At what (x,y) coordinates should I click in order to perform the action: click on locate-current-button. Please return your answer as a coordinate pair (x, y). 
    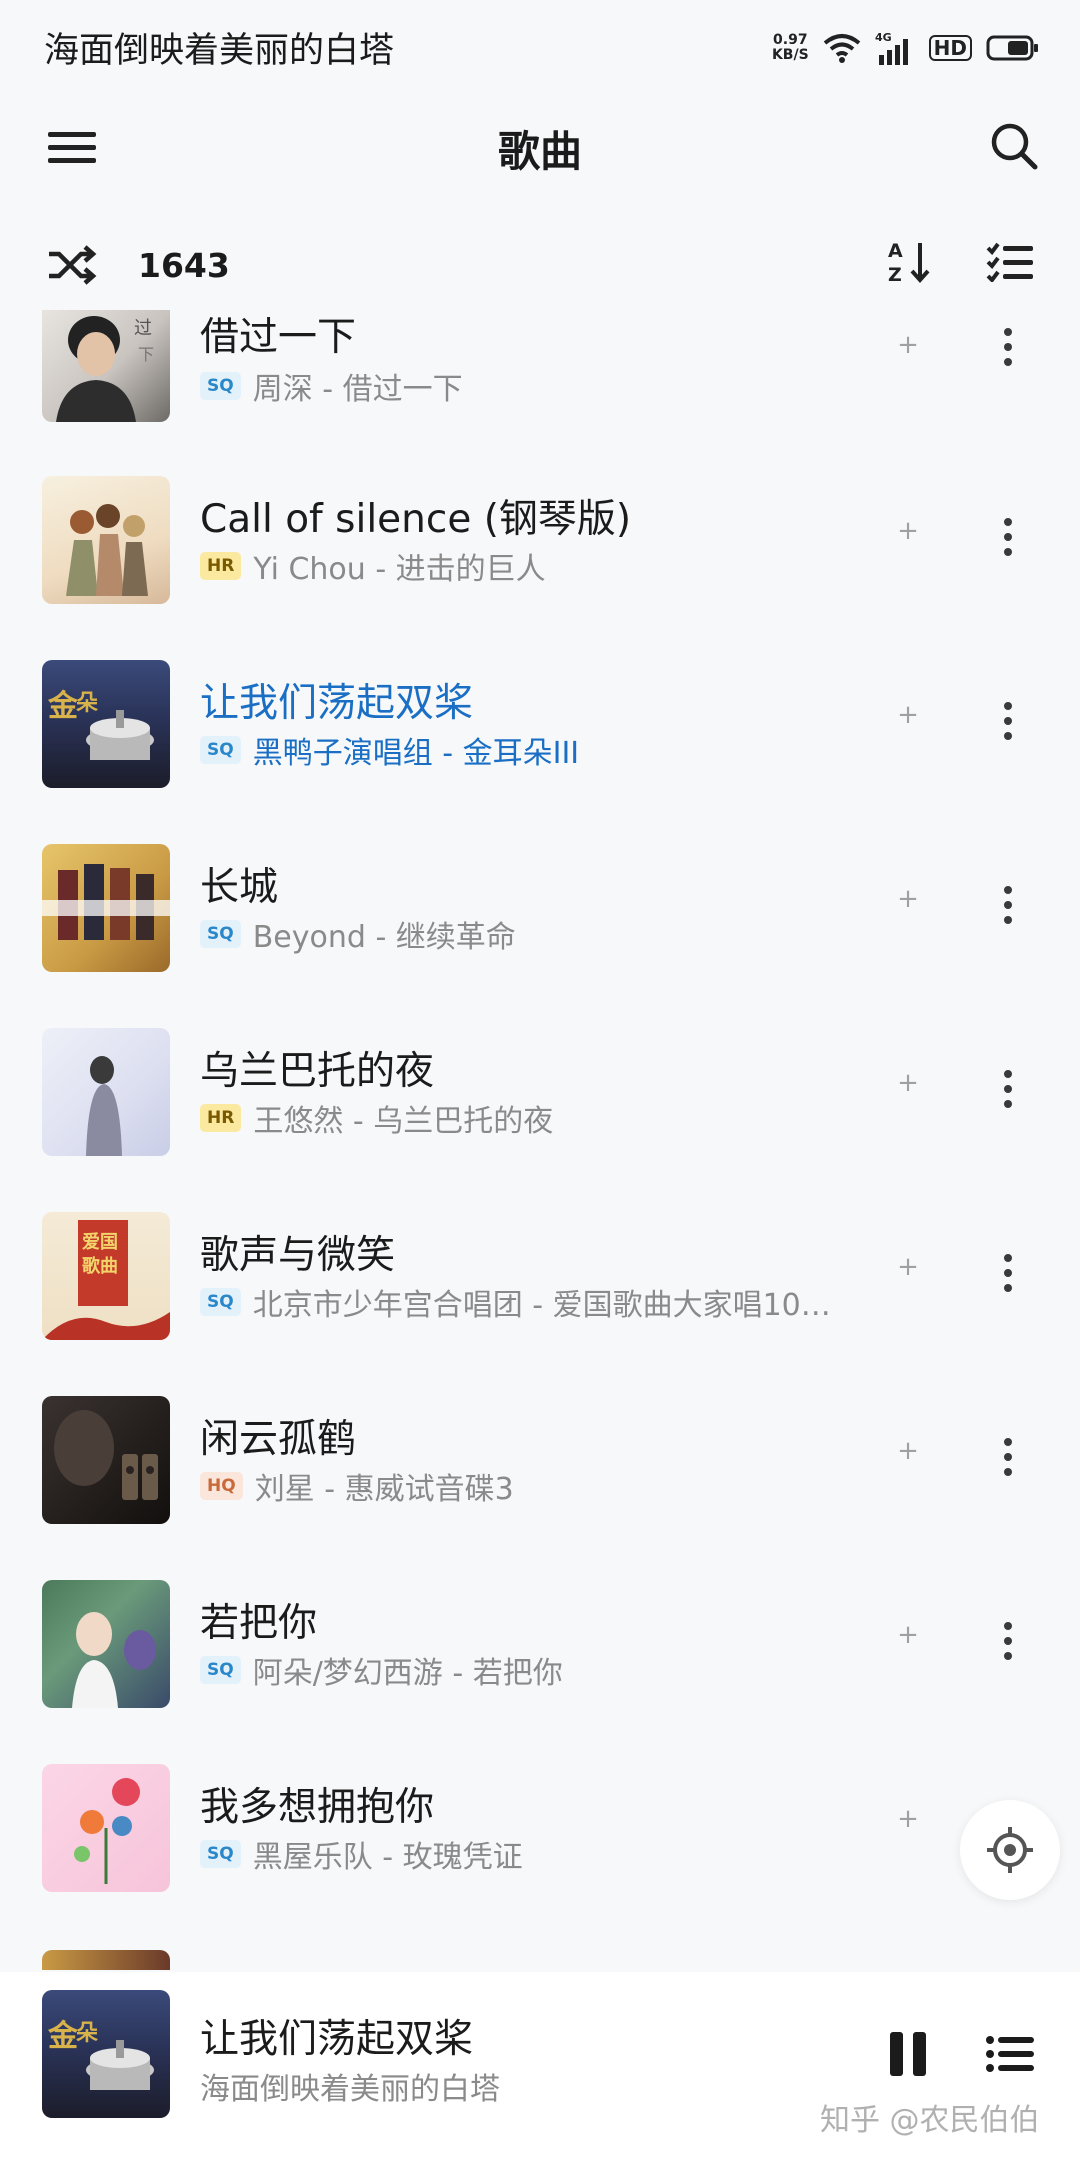
    Looking at the image, I should click on (1010, 1850).